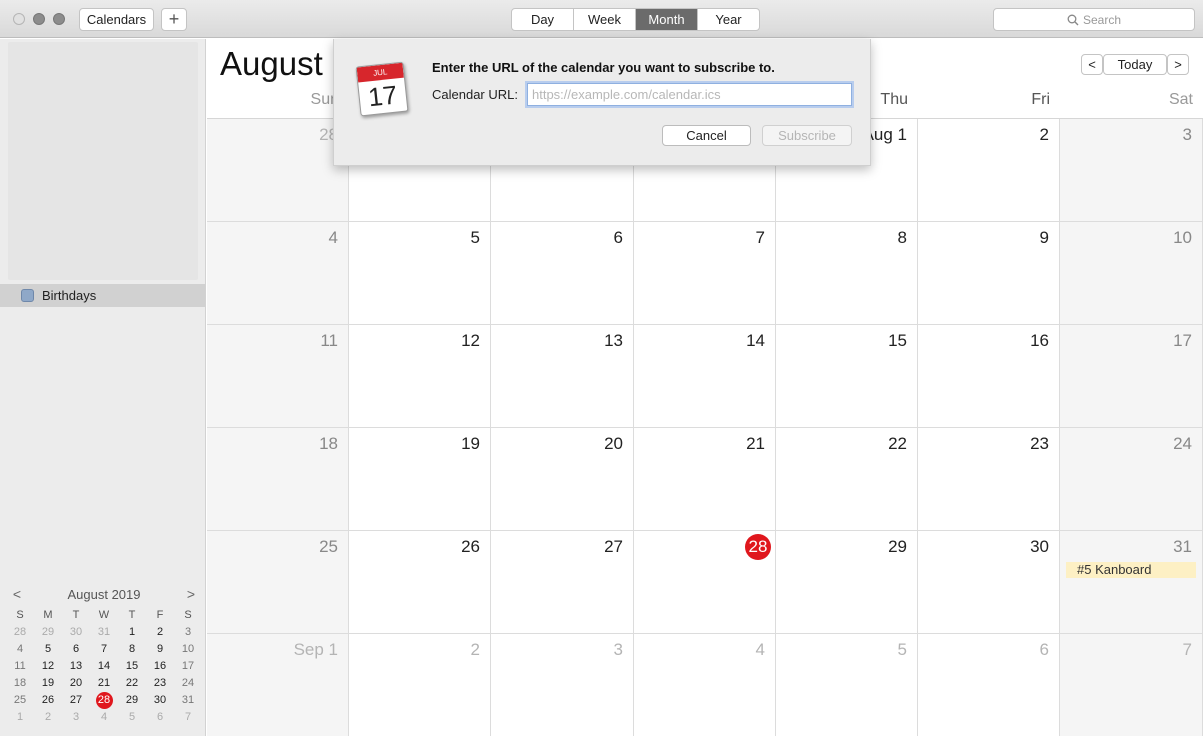 This screenshot has width=1203, height=736. What do you see at coordinates (48, 666) in the screenshot?
I see `mini-day: 12` at bounding box center [48, 666].